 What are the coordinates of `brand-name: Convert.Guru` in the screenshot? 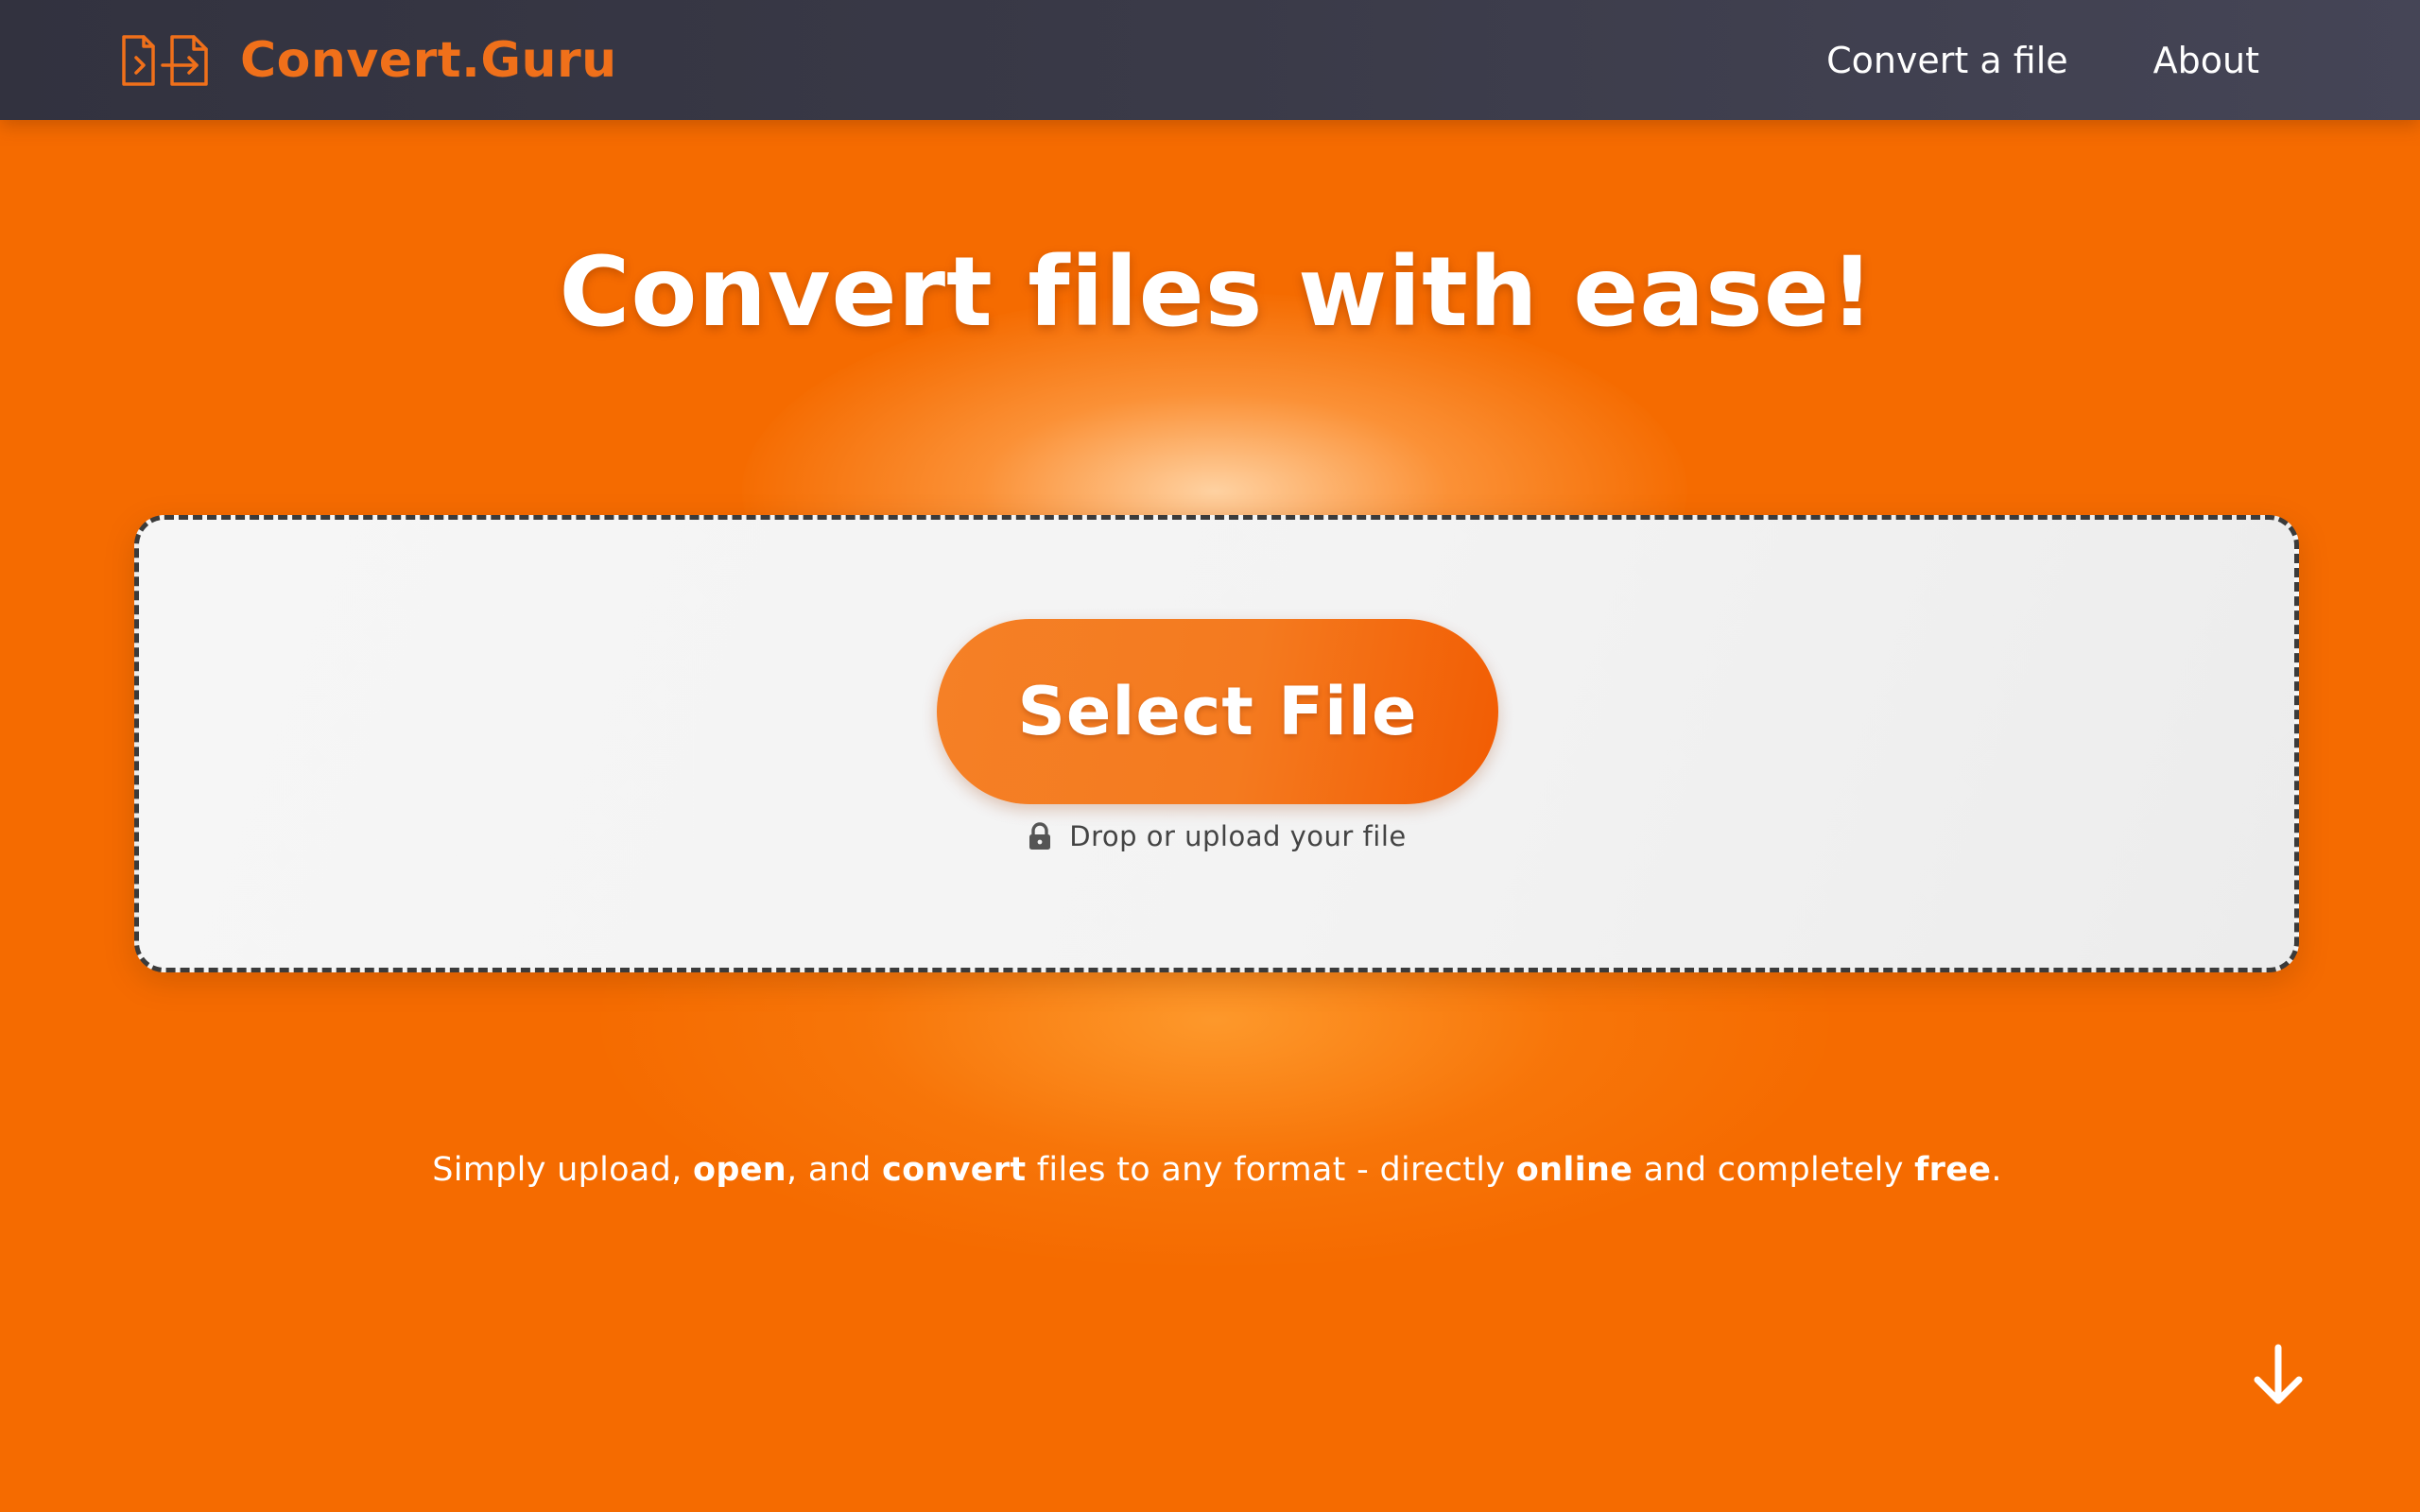 It's located at (428, 60).